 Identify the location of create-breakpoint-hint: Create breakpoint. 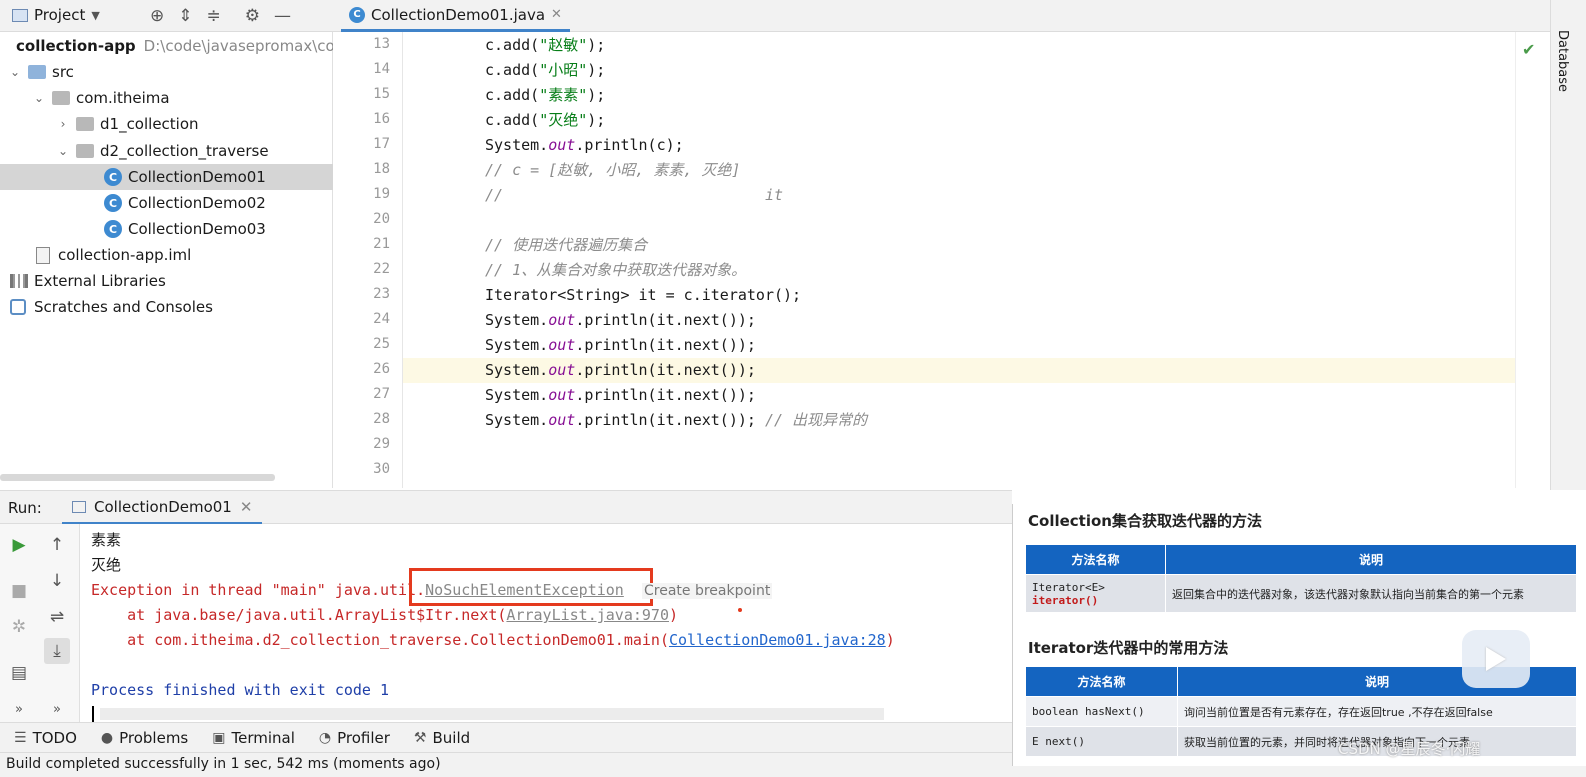
(707, 591).